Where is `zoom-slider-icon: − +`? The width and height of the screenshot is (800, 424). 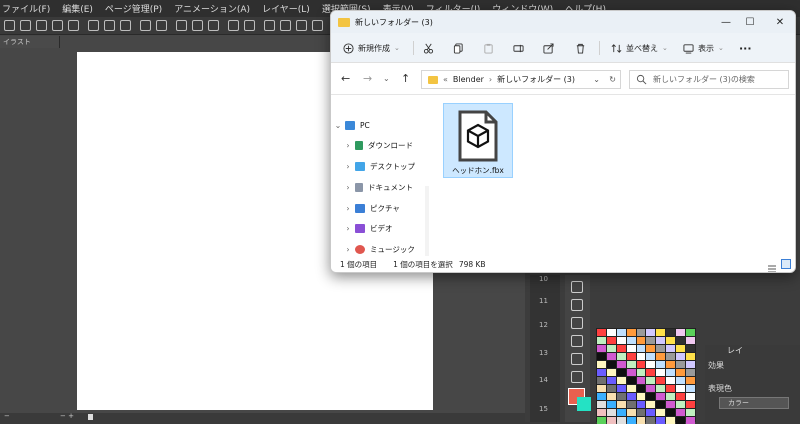
zoom-slider-icon: − + is located at coordinates (67, 416).